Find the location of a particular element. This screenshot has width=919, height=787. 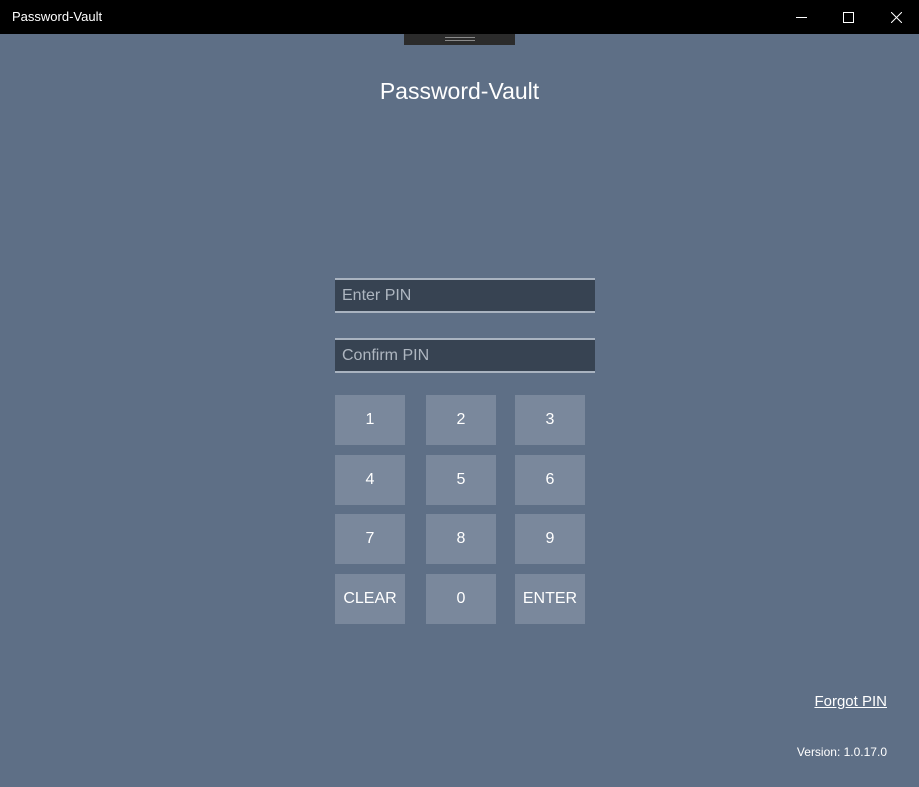

key-3-button: 3 is located at coordinates (550, 420).